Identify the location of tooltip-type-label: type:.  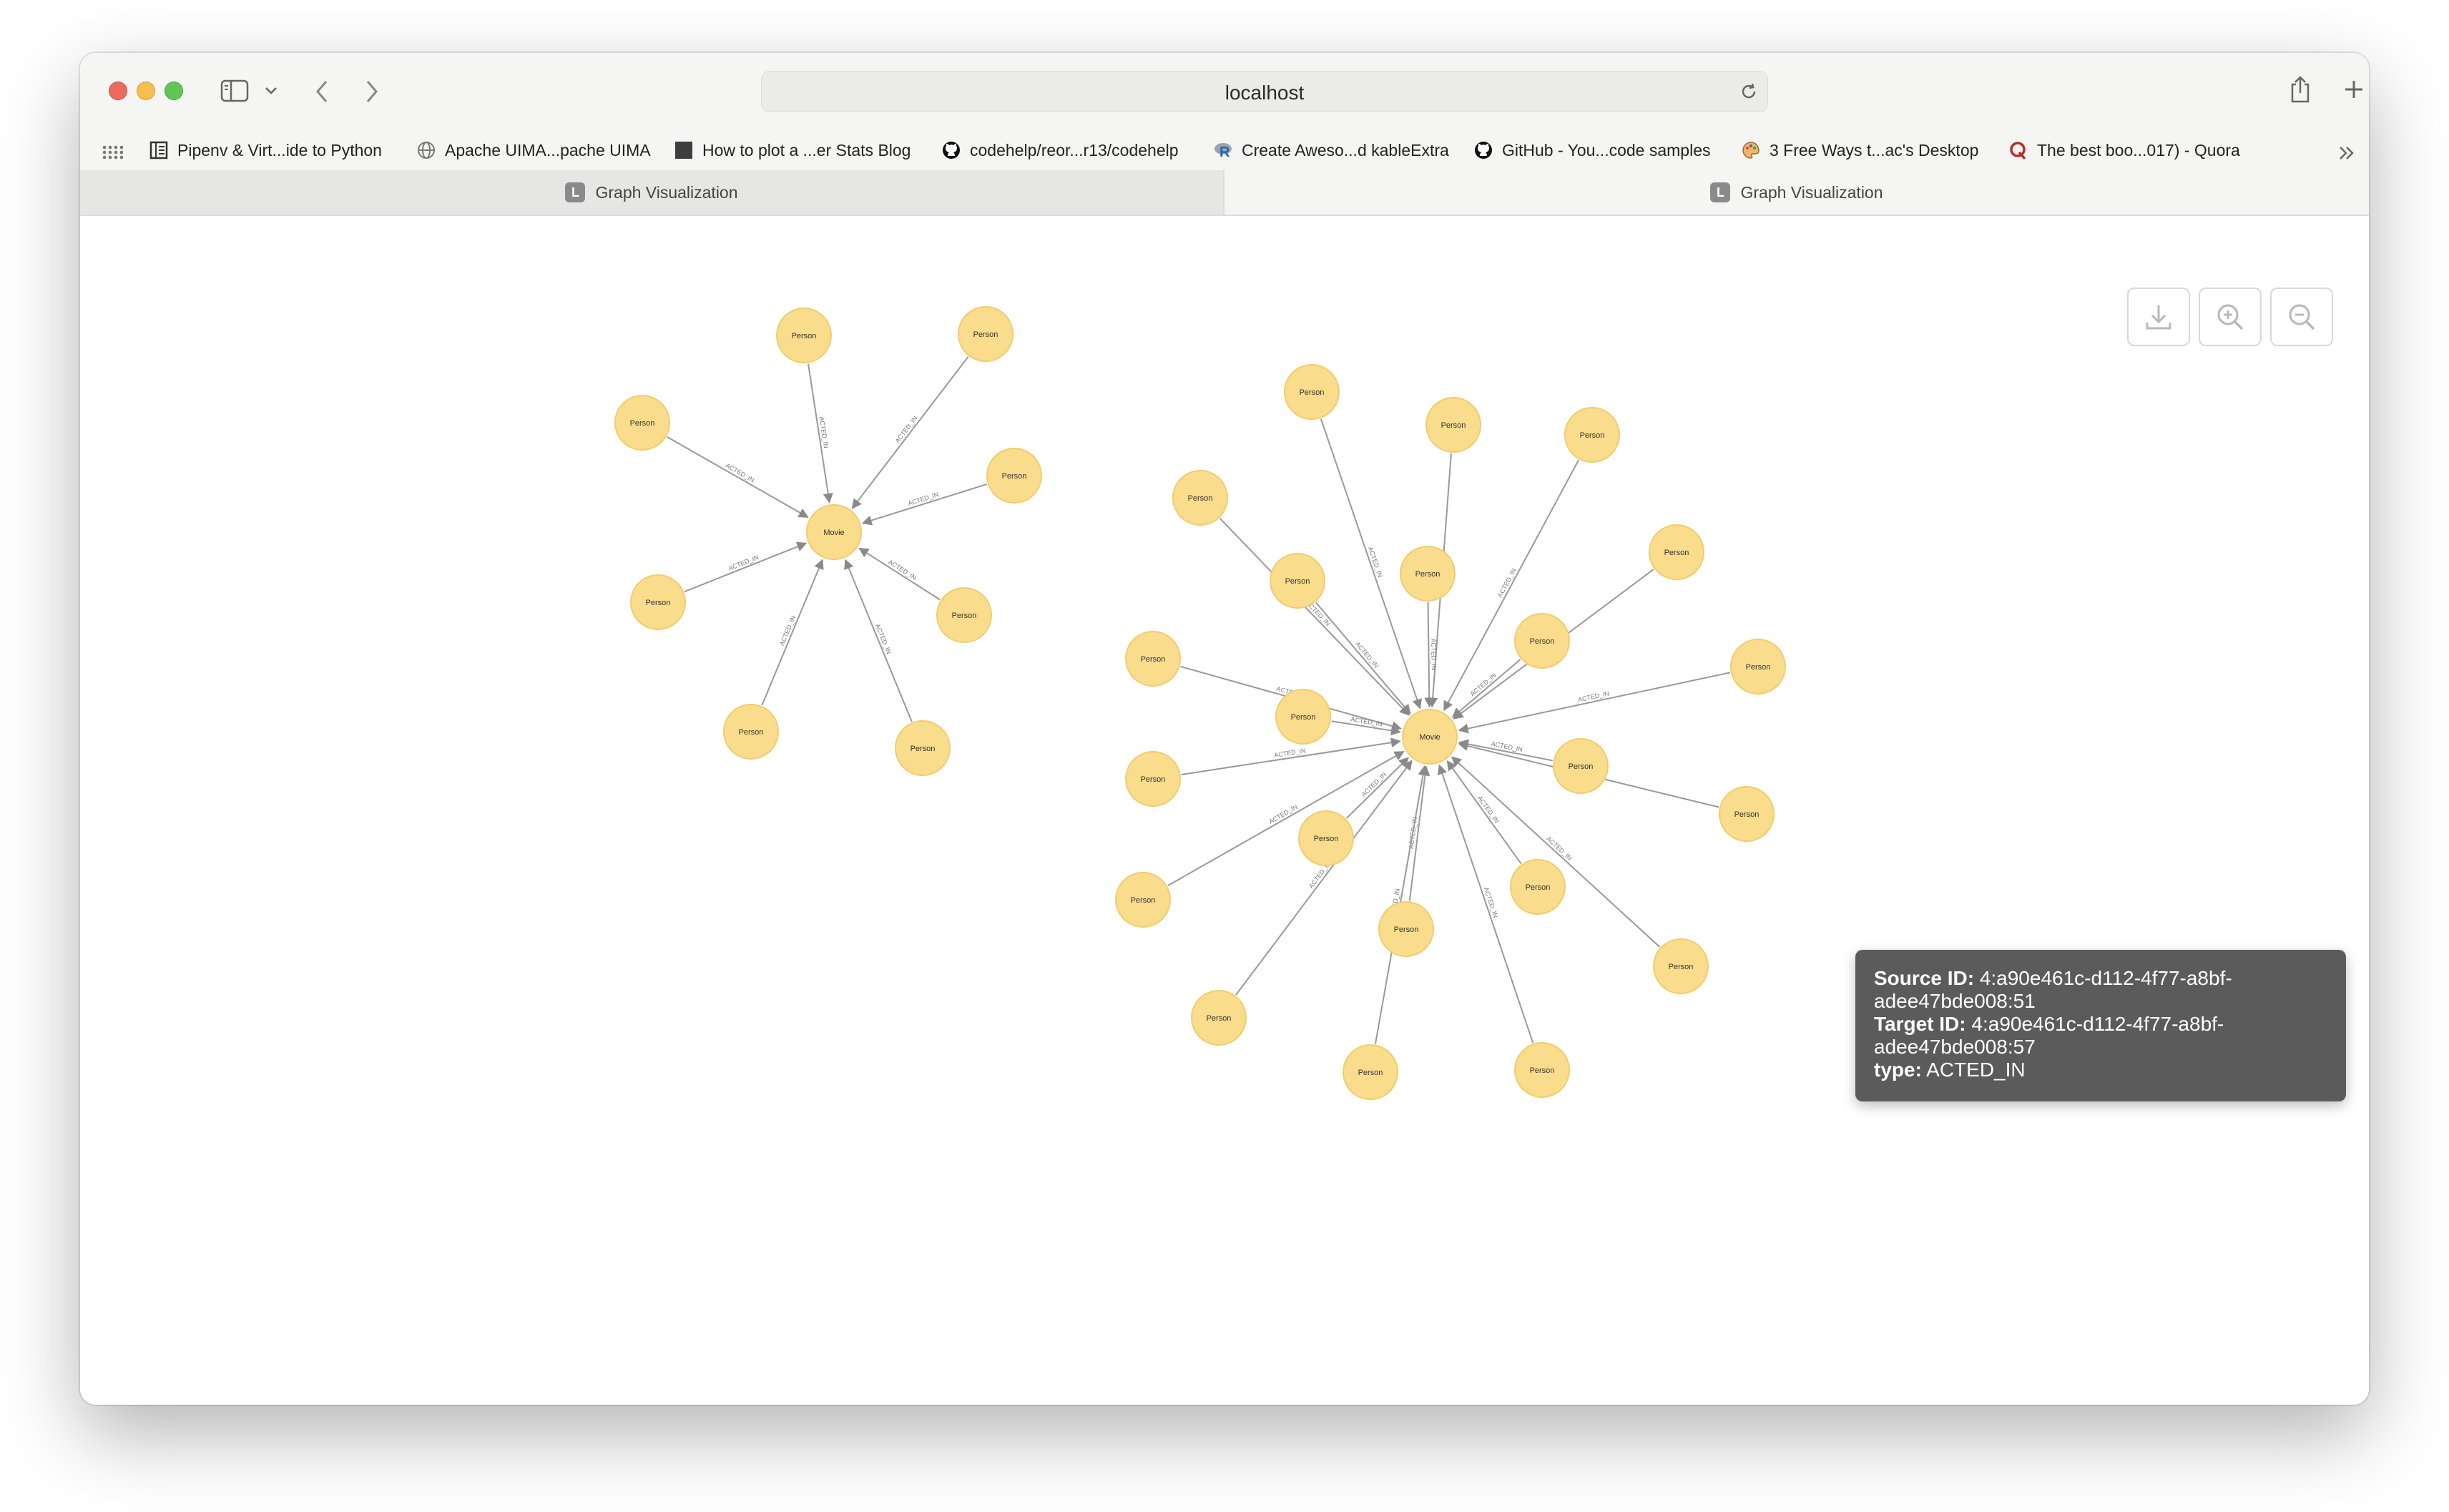
(1898, 1070).